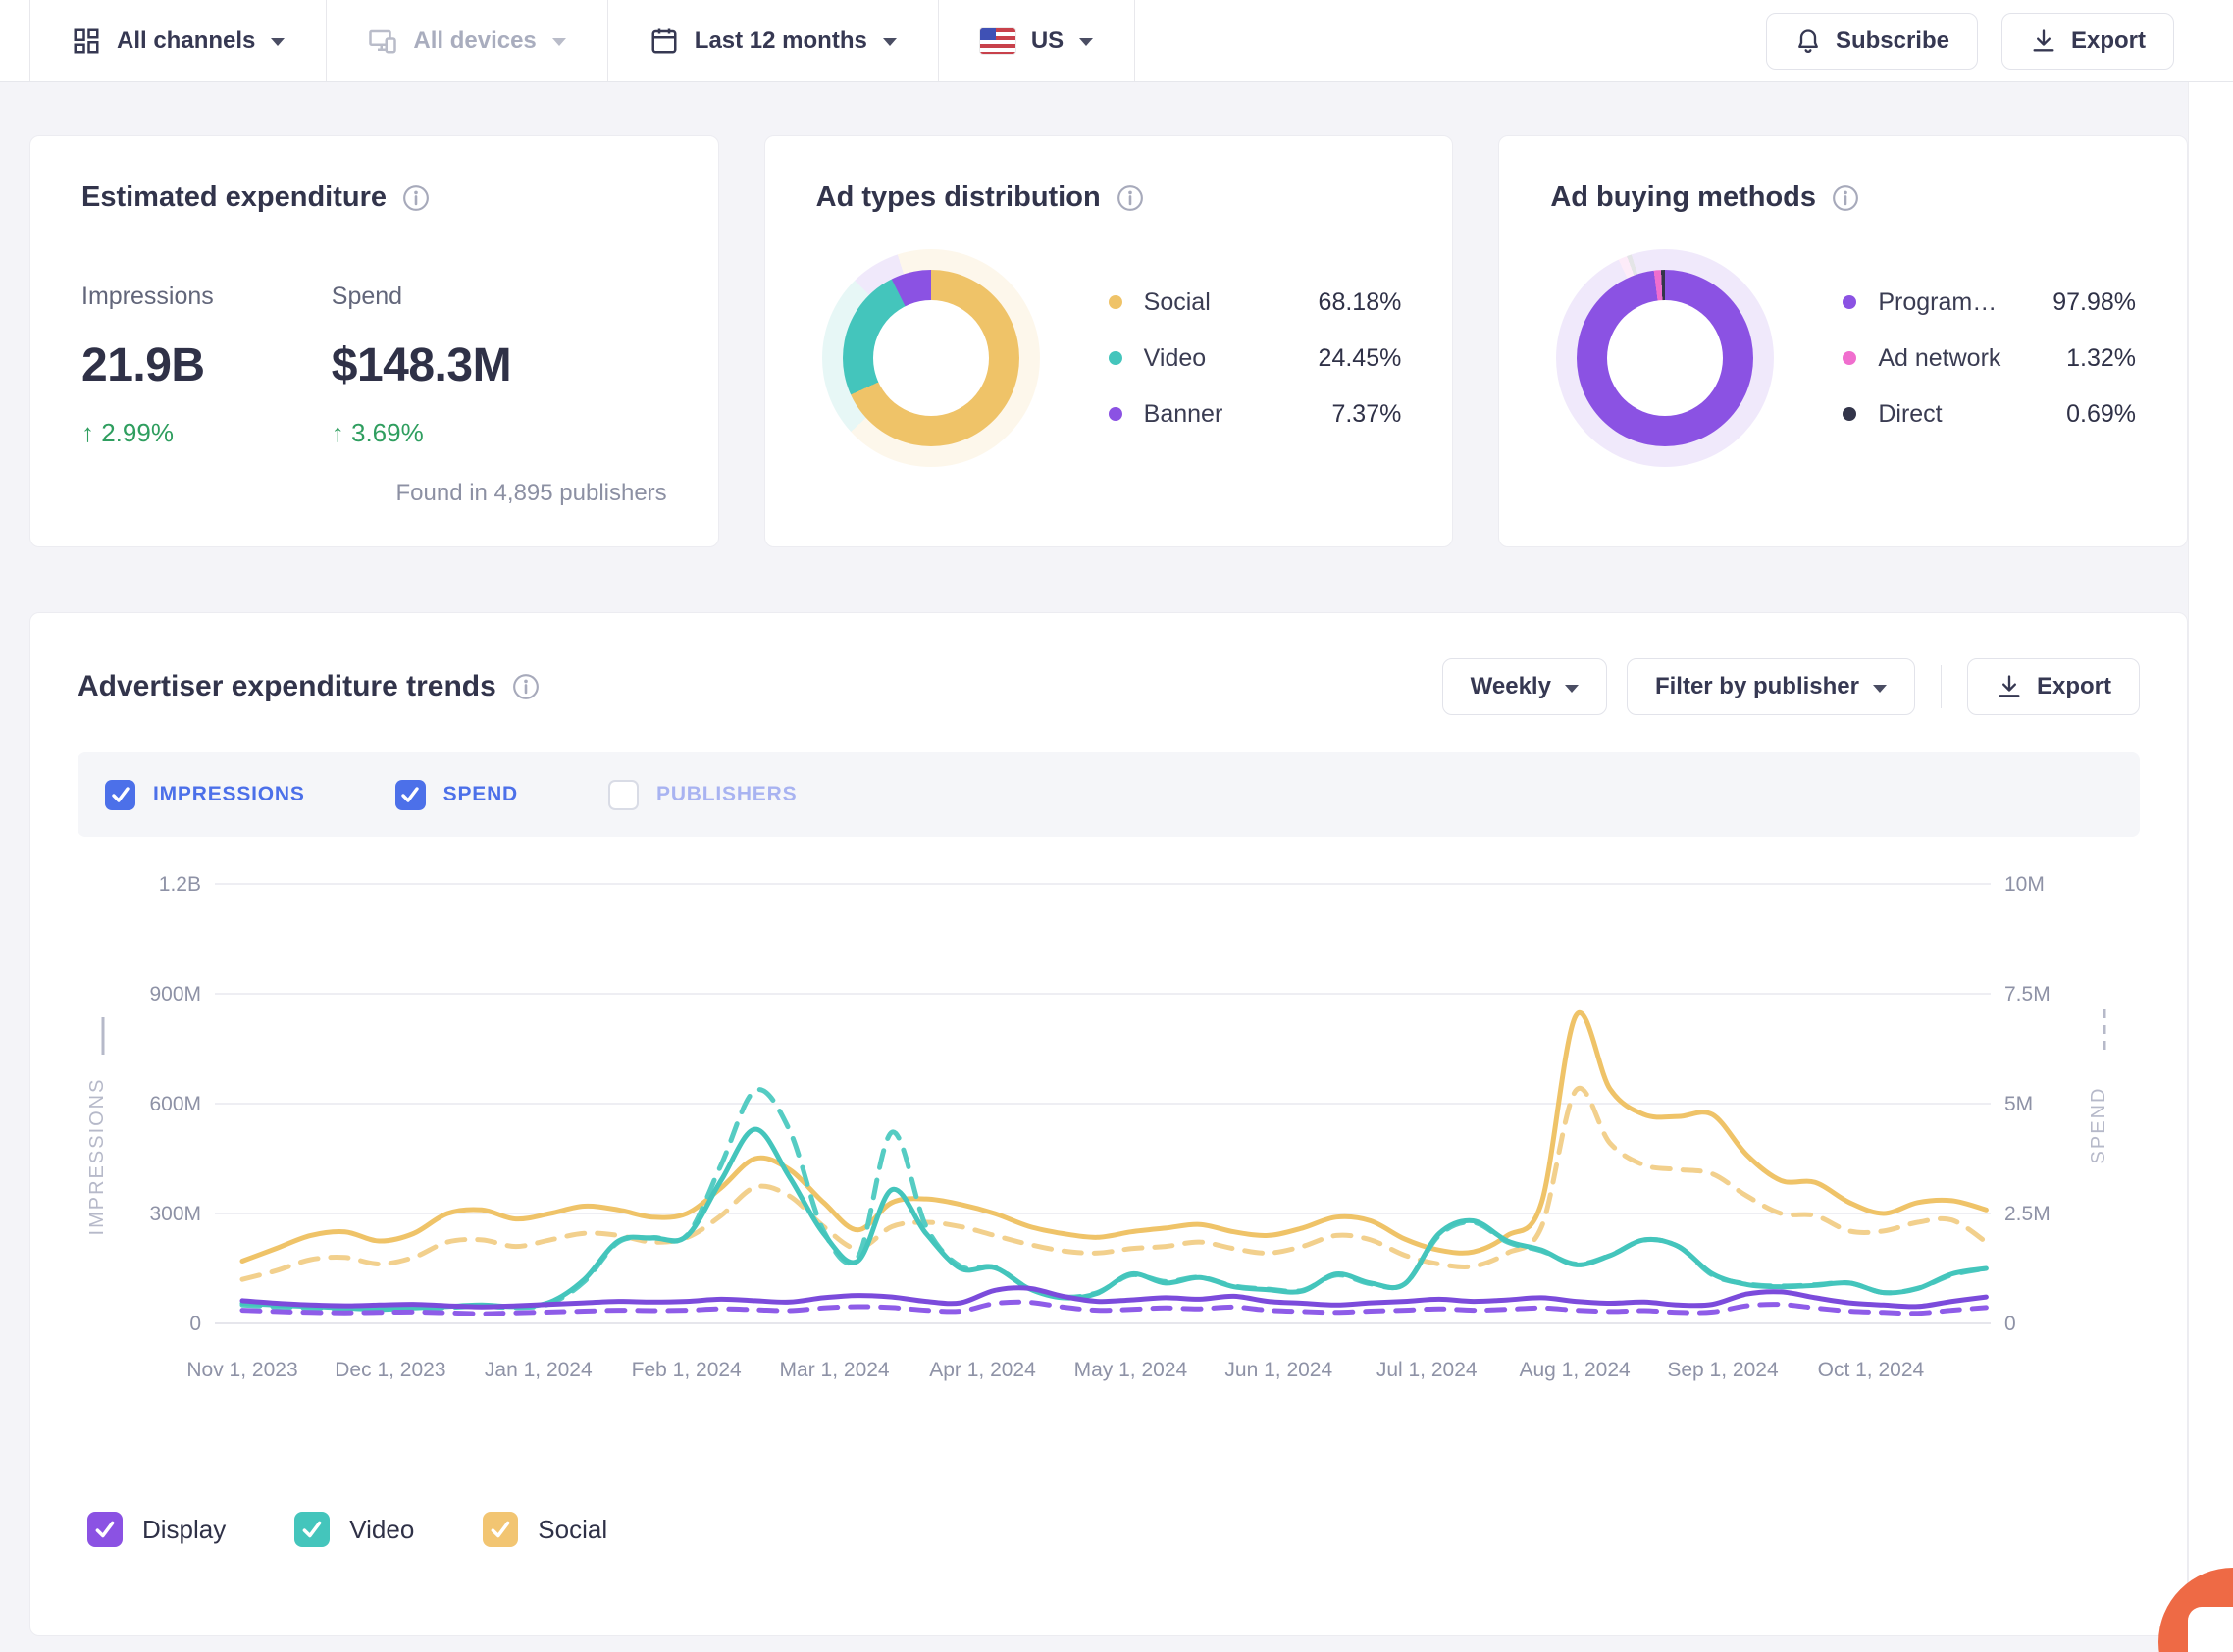 The width and height of the screenshot is (2233, 1652). I want to click on legend-label: Social, so click(1177, 301).